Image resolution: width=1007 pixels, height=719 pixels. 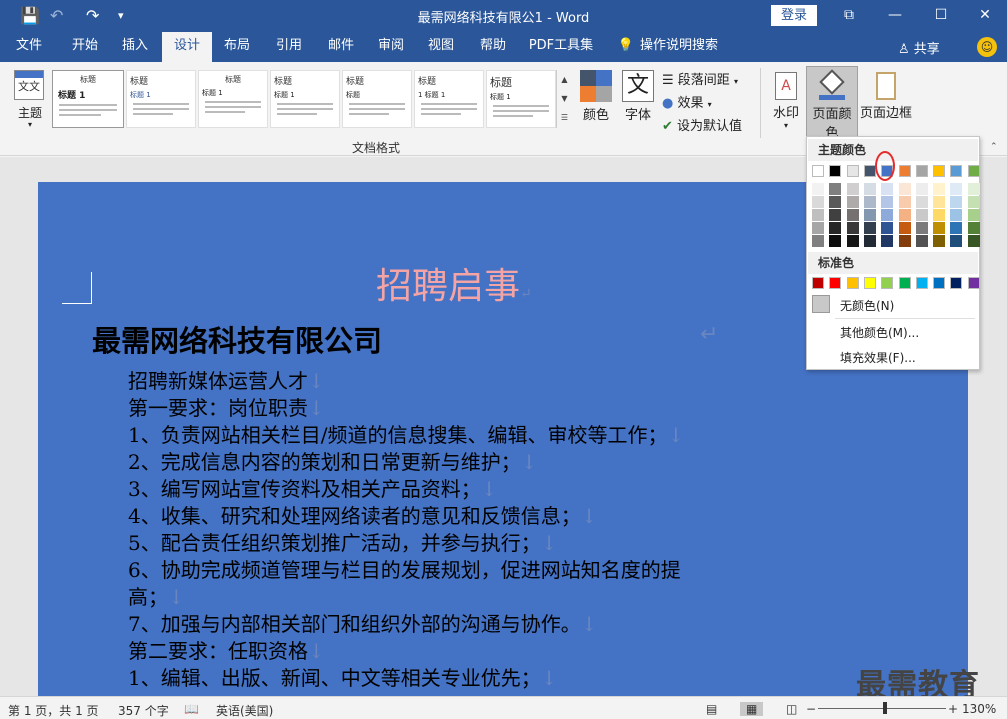 I want to click on page-borders-button: 页面边框, so click(x=886, y=102).